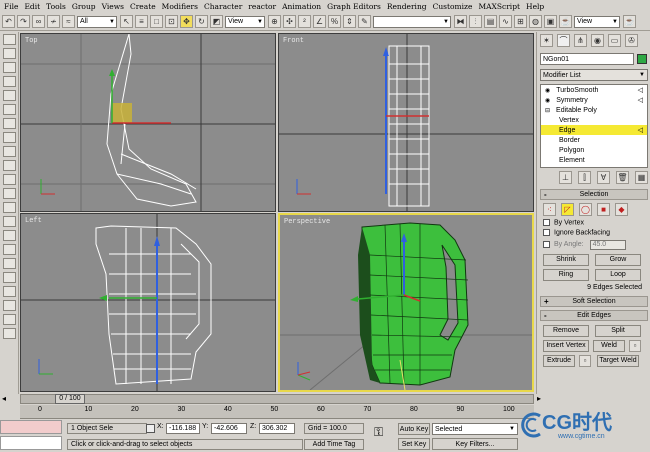  Describe the element at coordinates (33, 221) in the screenshot. I see `viewport-label-left: Left` at that location.